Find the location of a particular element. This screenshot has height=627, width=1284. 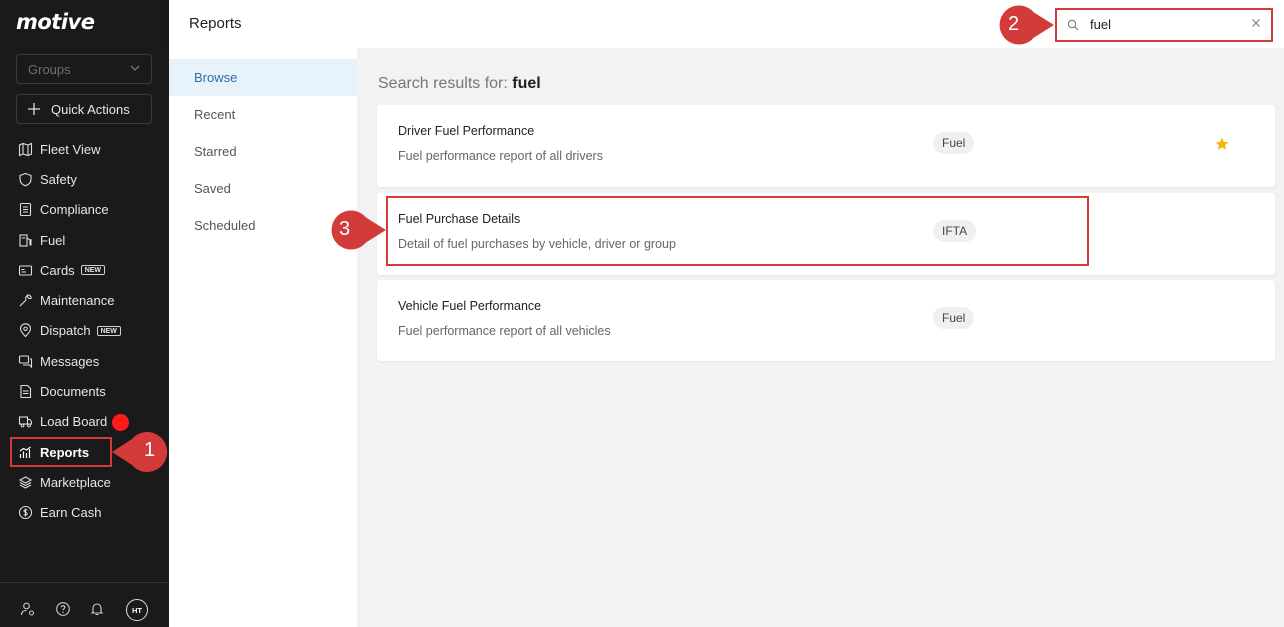

notification-dot is located at coordinates (120, 422).